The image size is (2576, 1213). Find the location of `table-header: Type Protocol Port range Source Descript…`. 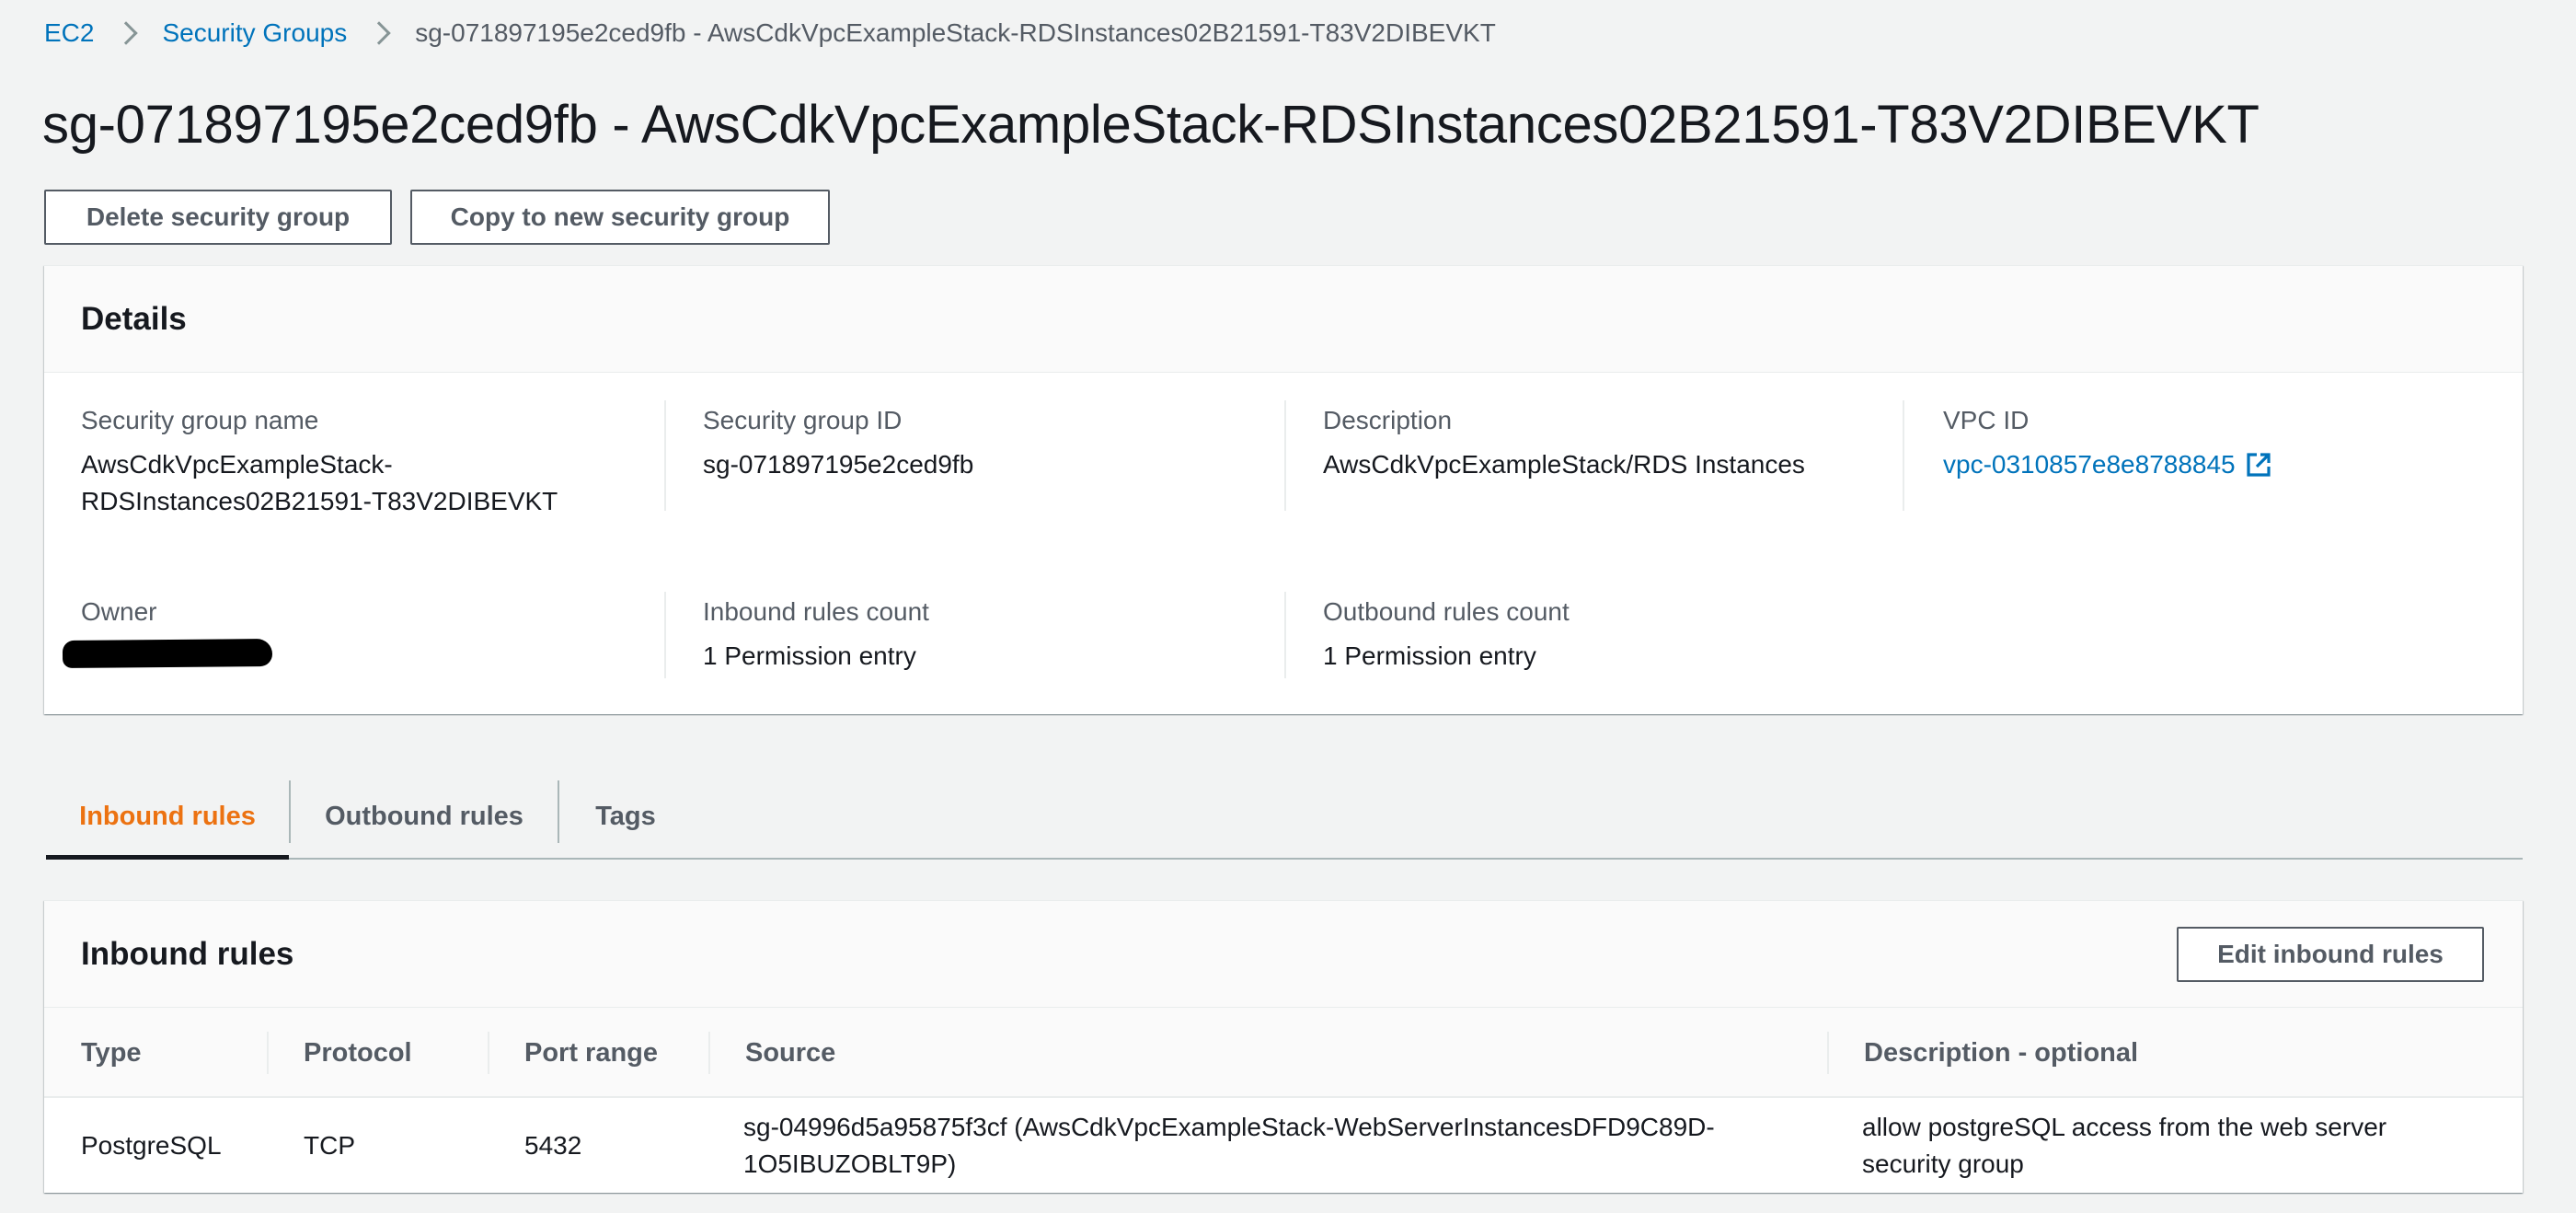

table-header: Type Protocol Port range Source Descript… is located at coordinates (1283, 1053).